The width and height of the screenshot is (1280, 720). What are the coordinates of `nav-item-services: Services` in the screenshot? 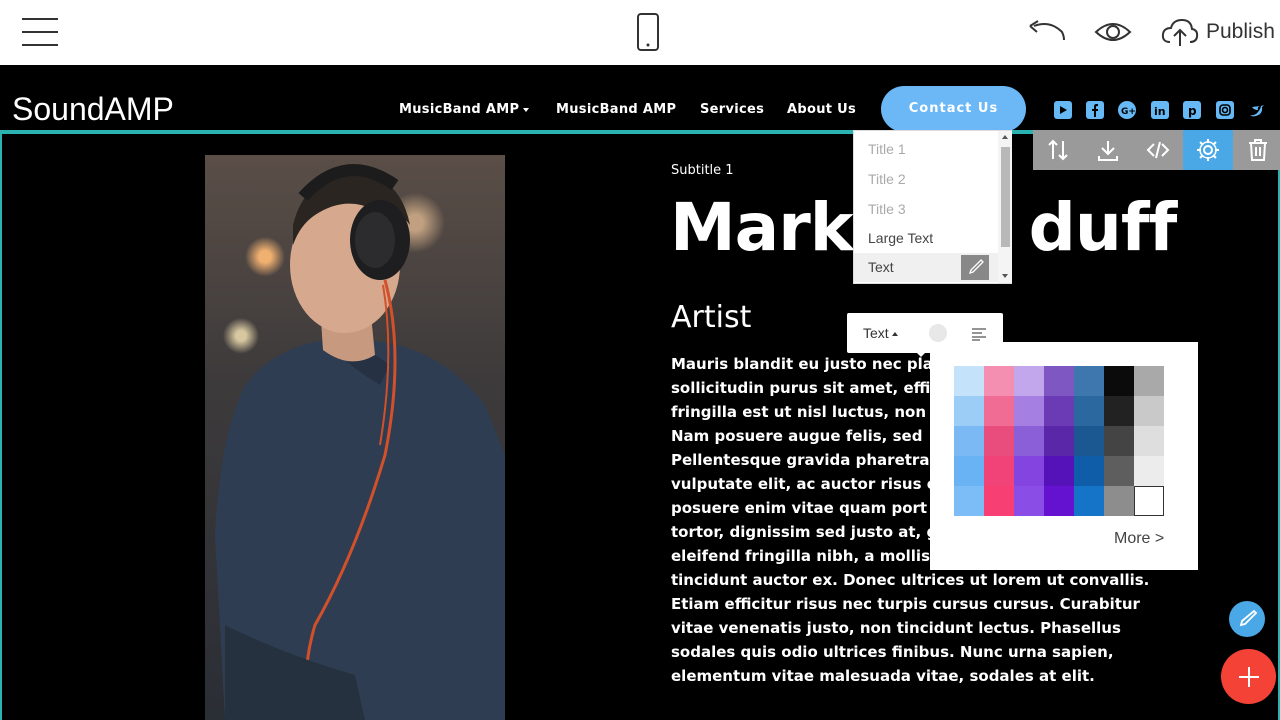 It's located at (732, 109).